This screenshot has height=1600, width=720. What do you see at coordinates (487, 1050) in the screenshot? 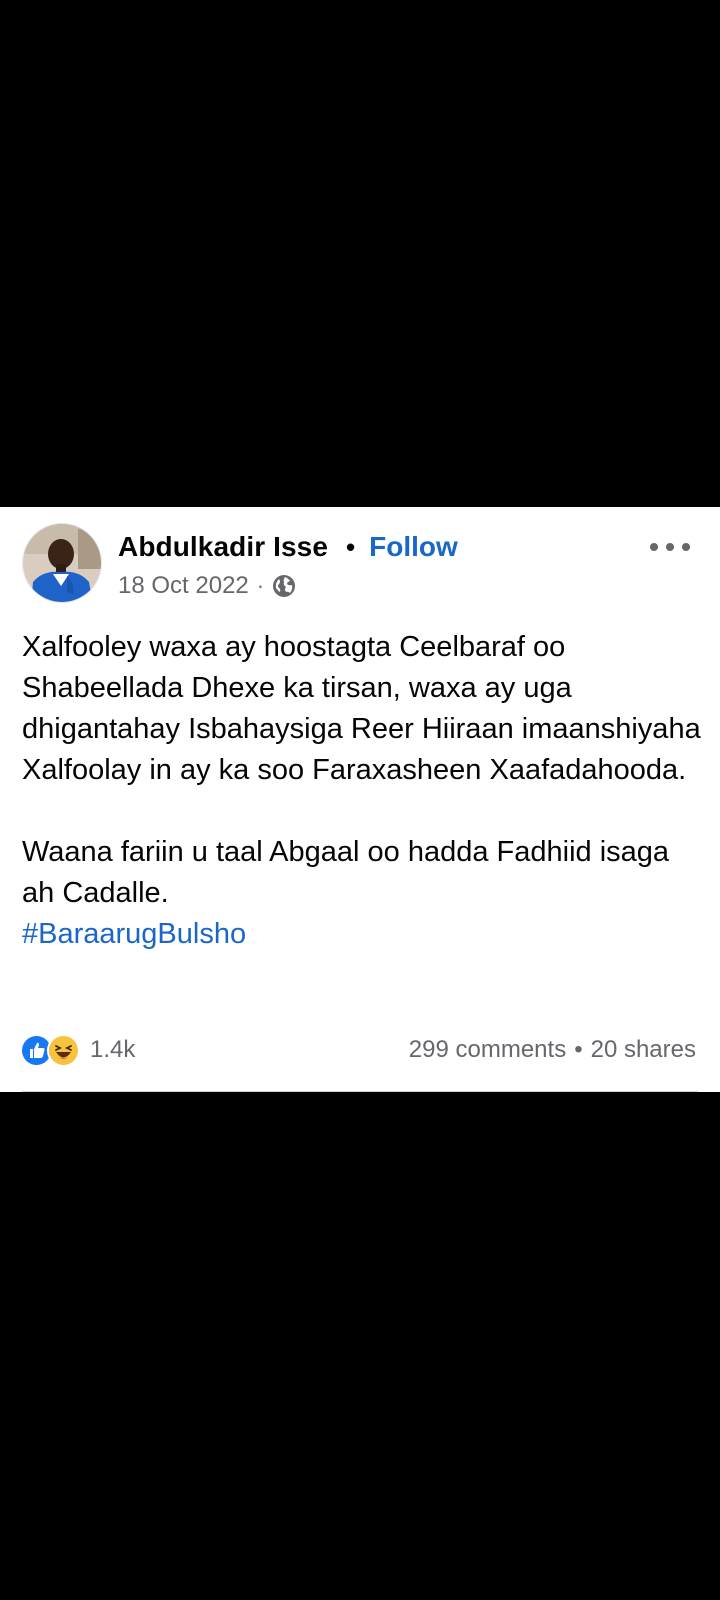
I see `comments-count: 299 comments` at bounding box center [487, 1050].